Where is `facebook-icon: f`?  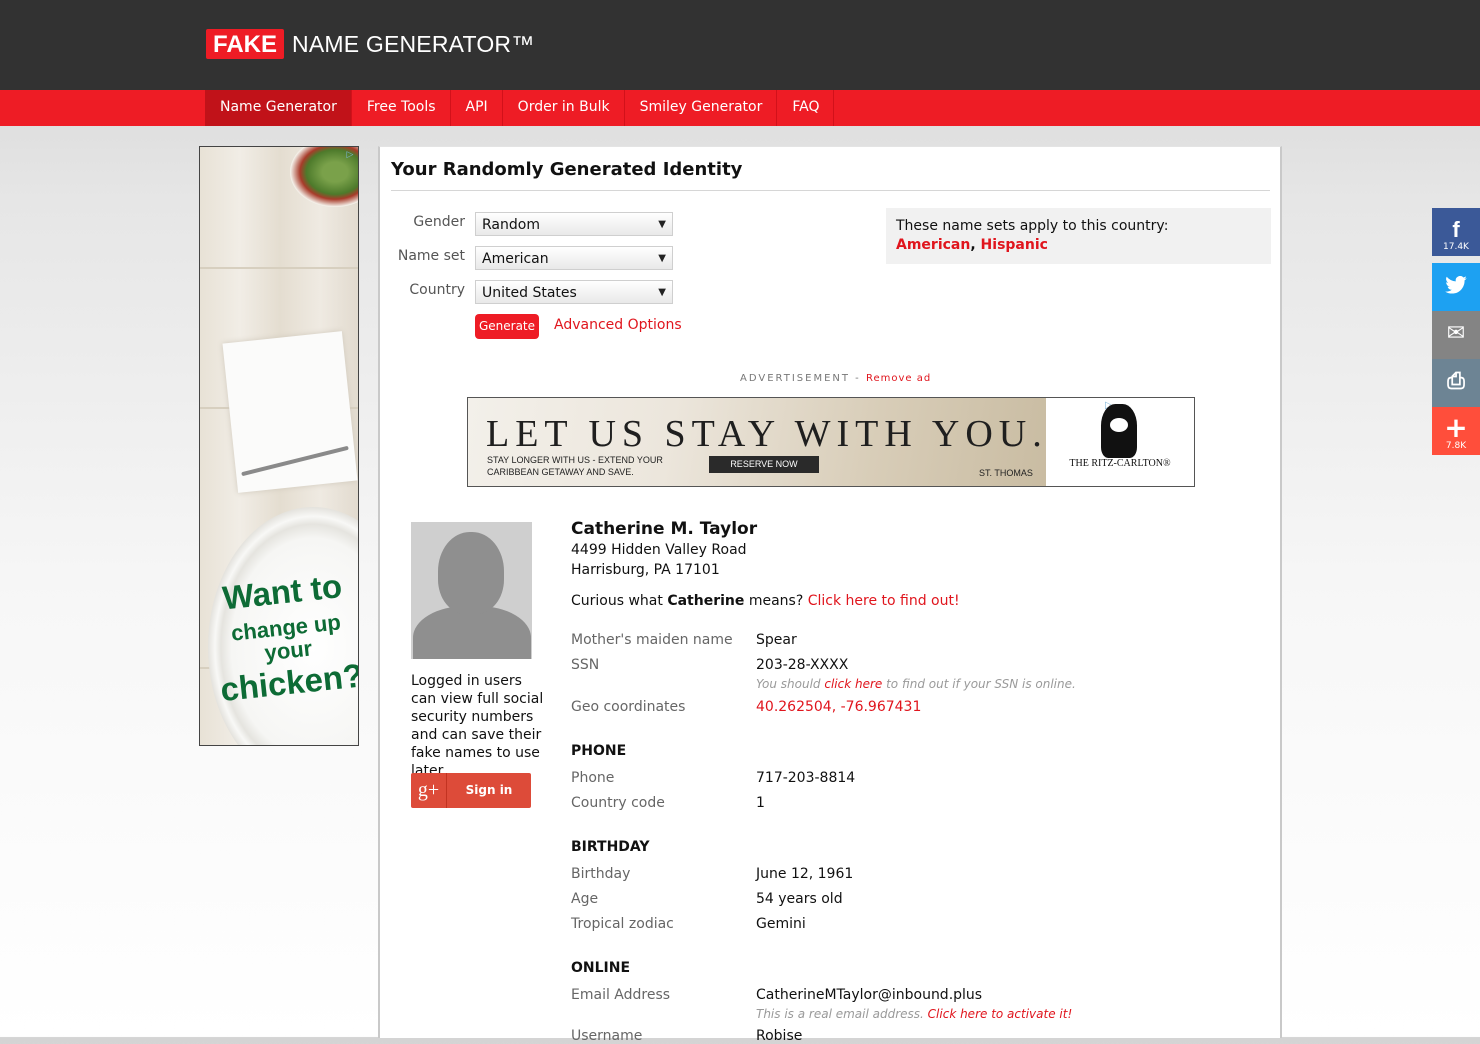
facebook-icon: f is located at coordinates (1456, 229).